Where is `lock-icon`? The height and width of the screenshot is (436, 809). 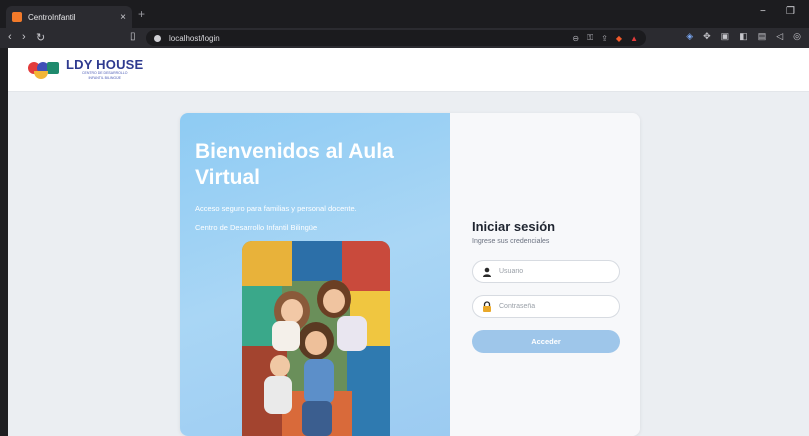
lock-icon is located at coordinates (487, 307).